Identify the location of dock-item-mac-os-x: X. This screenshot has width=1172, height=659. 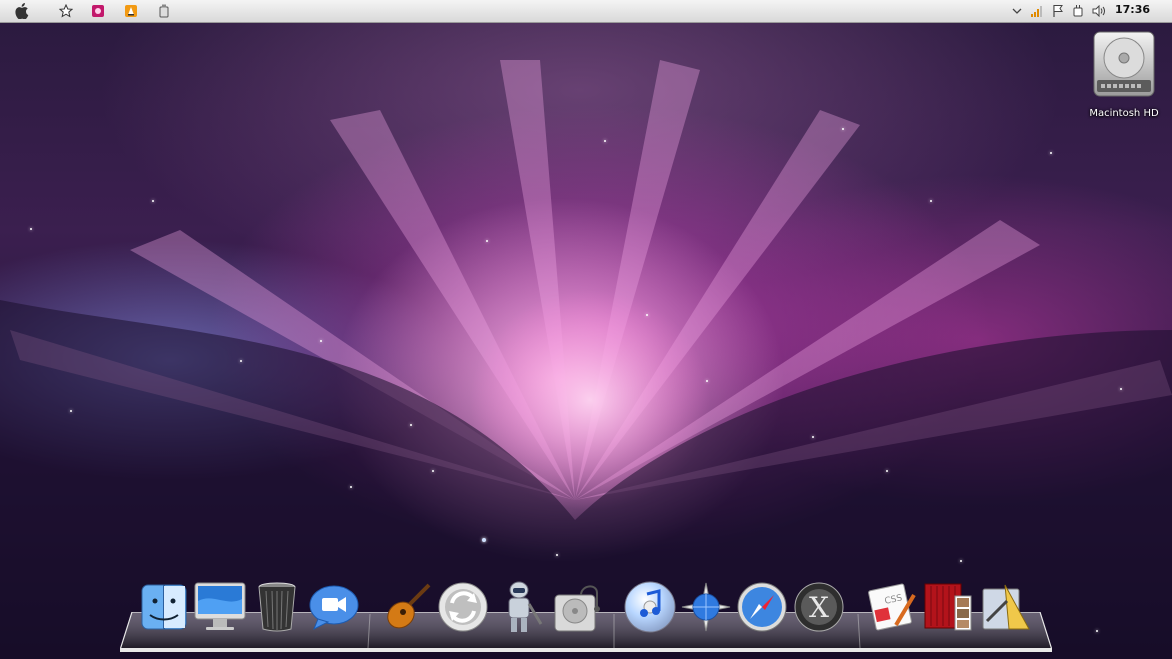
(819, 607).